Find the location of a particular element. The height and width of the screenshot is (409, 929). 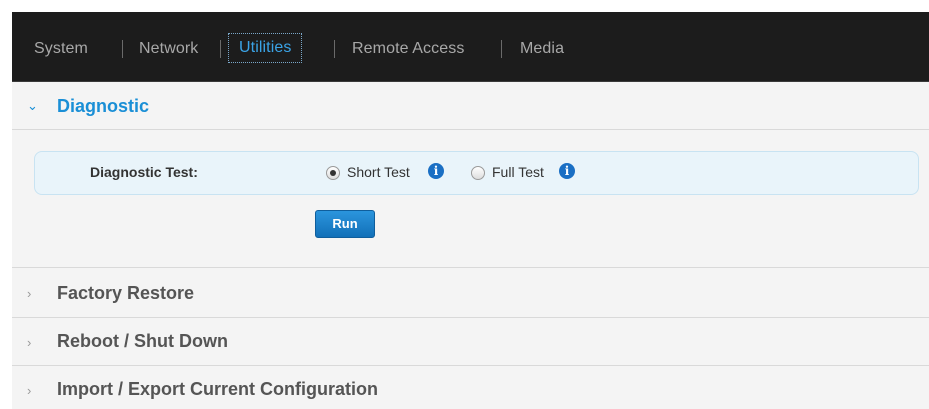

full-test-label: Full Test is located at coordinates (518, 172).